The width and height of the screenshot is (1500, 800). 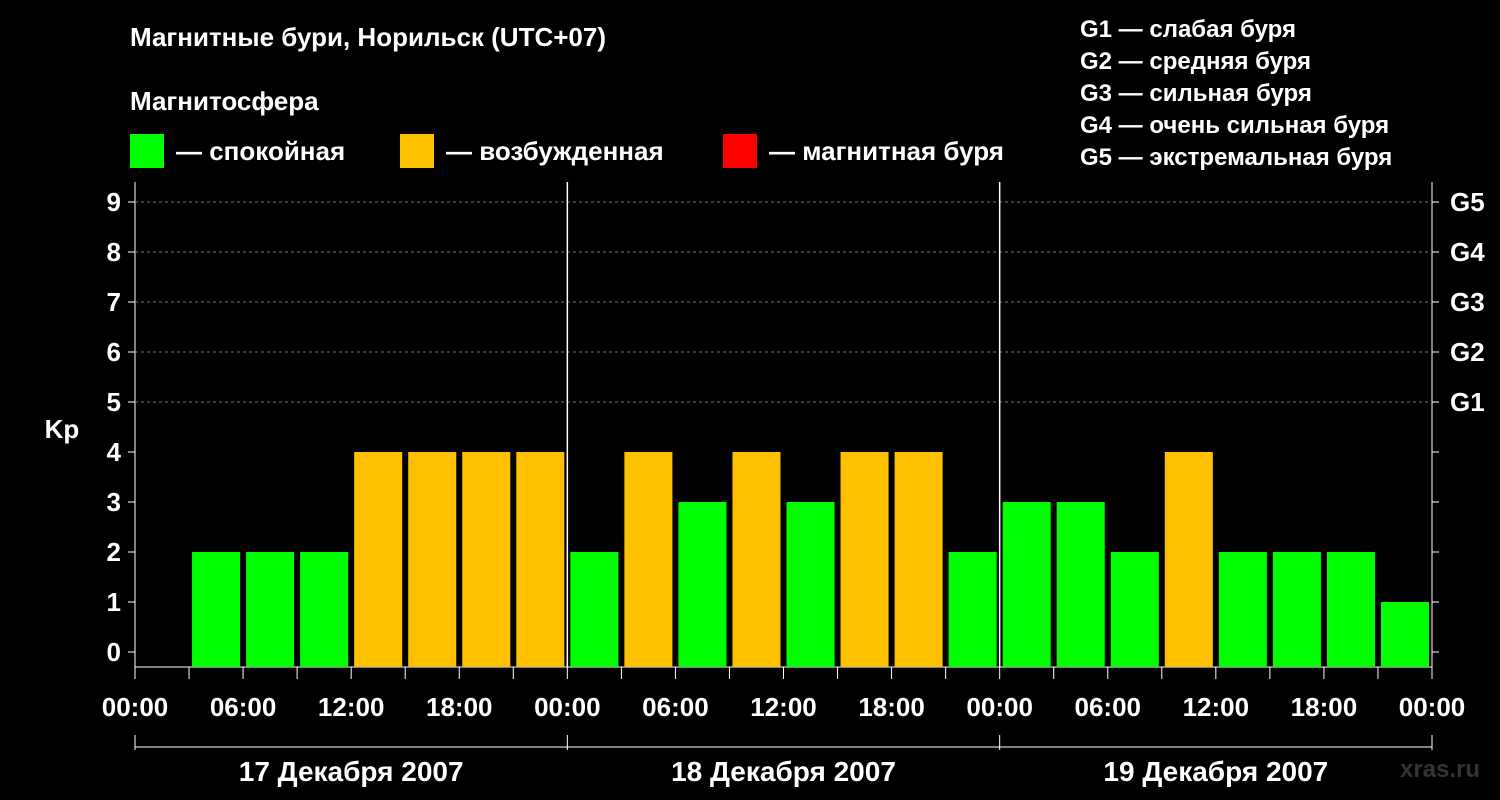 What do you see at coordinates (114, 352) in the screenshot?
I see `y-tick-label: 6` at bounding box center [114, 352].